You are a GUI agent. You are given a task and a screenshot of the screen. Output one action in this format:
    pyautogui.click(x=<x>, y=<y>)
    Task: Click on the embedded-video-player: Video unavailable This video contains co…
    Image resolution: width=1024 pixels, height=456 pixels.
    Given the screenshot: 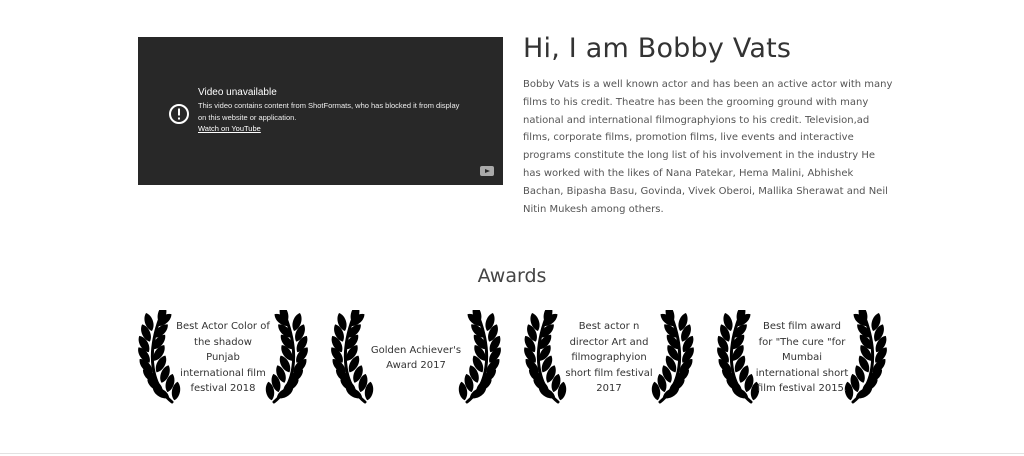 What is the action you would take?
    pyautogui.click(x=320, y=111)
    